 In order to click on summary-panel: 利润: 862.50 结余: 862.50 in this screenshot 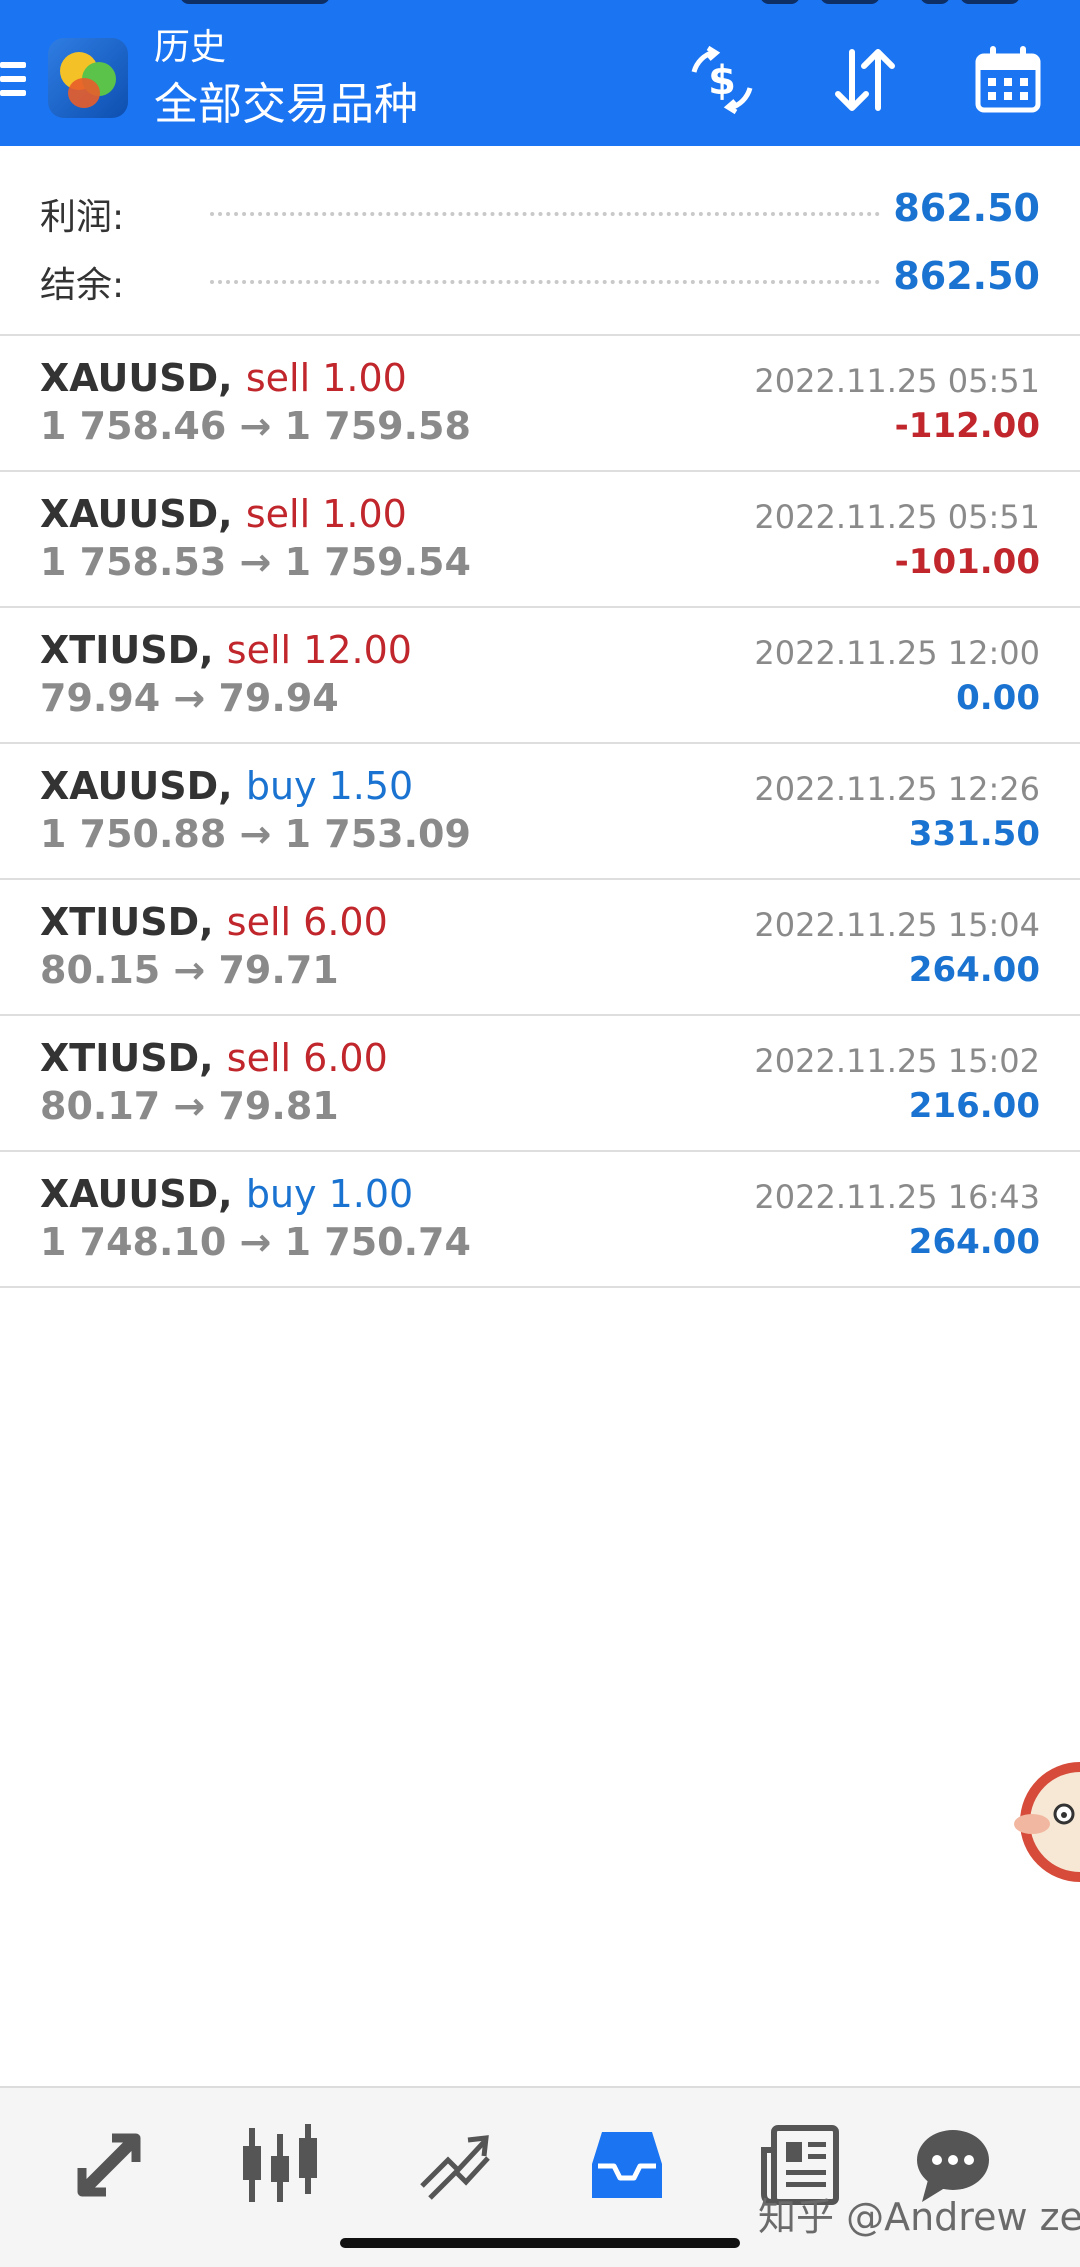, I will do `click(540, 241)`.